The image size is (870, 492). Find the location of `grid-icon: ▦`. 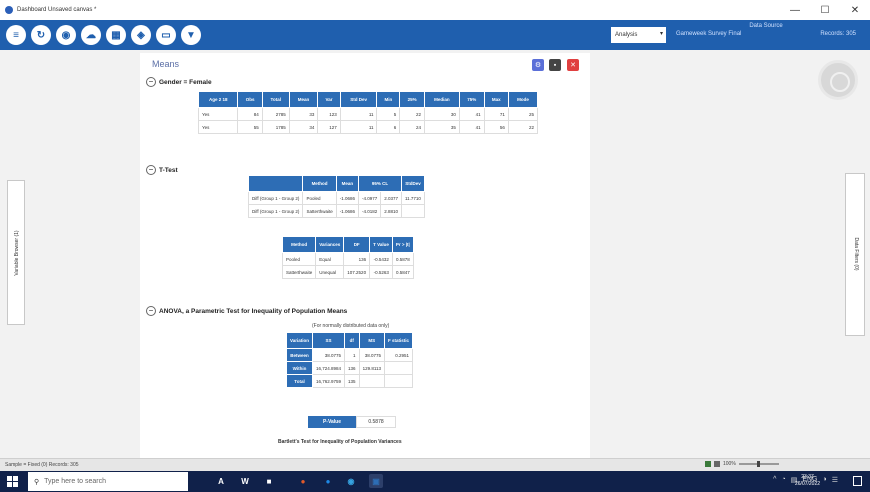

grid-icon: ▦ is located at coordinates (116, 35).